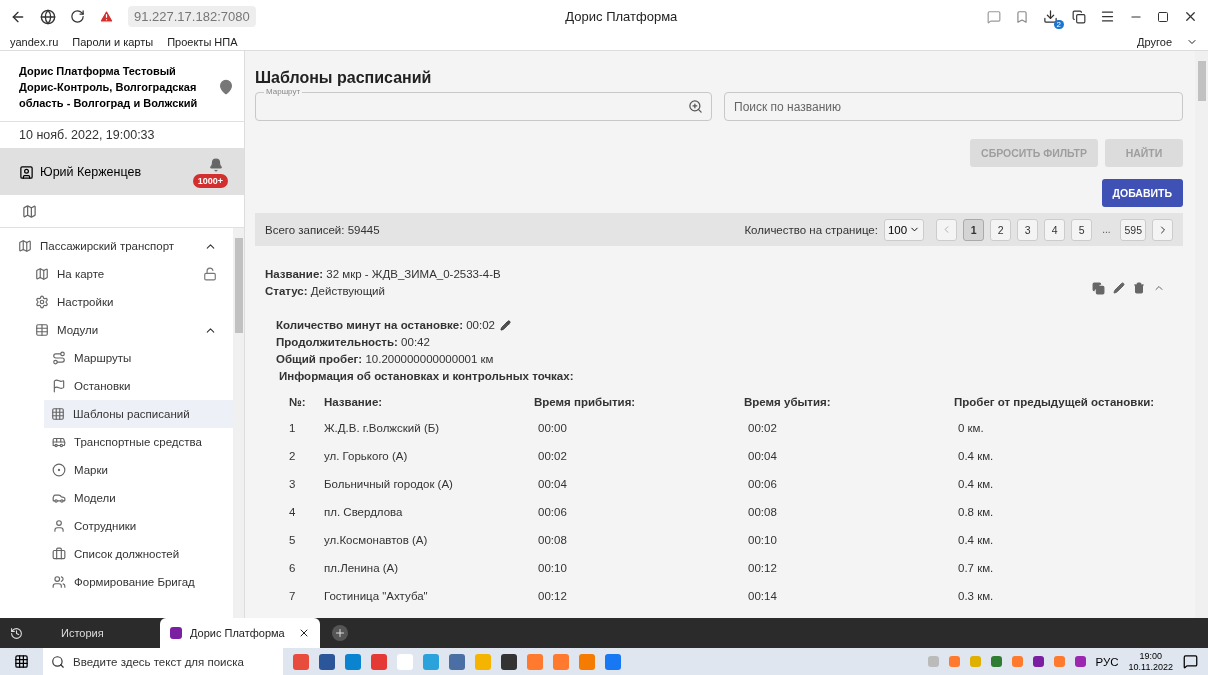 This screenshot has height=675, width=1208. What do you see at coordinates (304, 633) in the screenshot?
I see `close-tab-icon` at bounding box center [304, 633].